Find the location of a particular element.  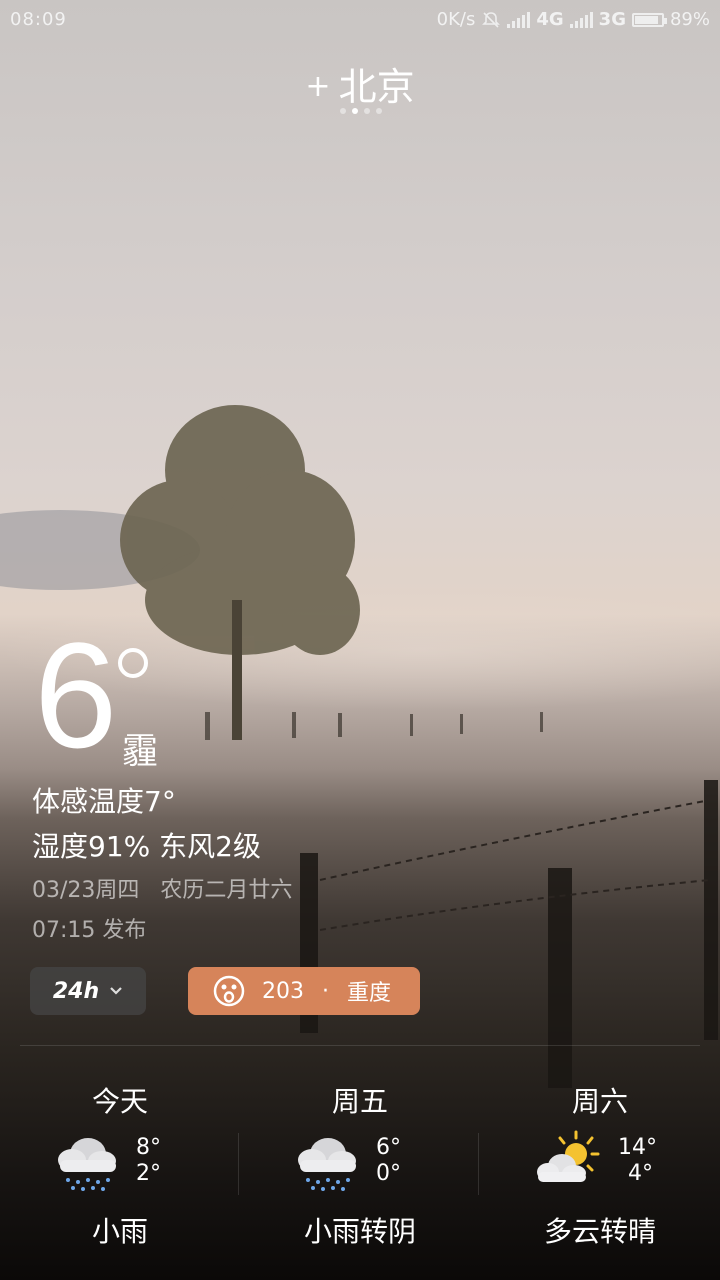

day-low: 2° is located at coordinates (148, 1173).